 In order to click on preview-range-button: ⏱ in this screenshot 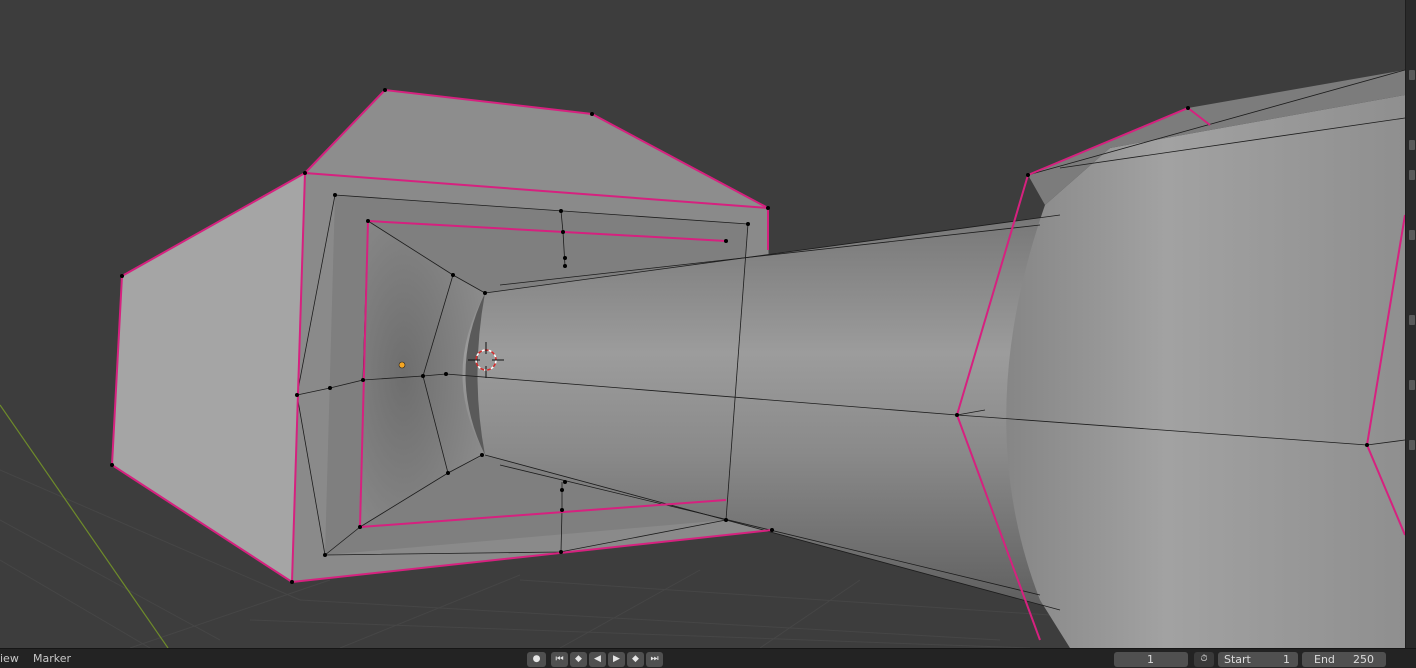, I will do `click(1204, 659)`.